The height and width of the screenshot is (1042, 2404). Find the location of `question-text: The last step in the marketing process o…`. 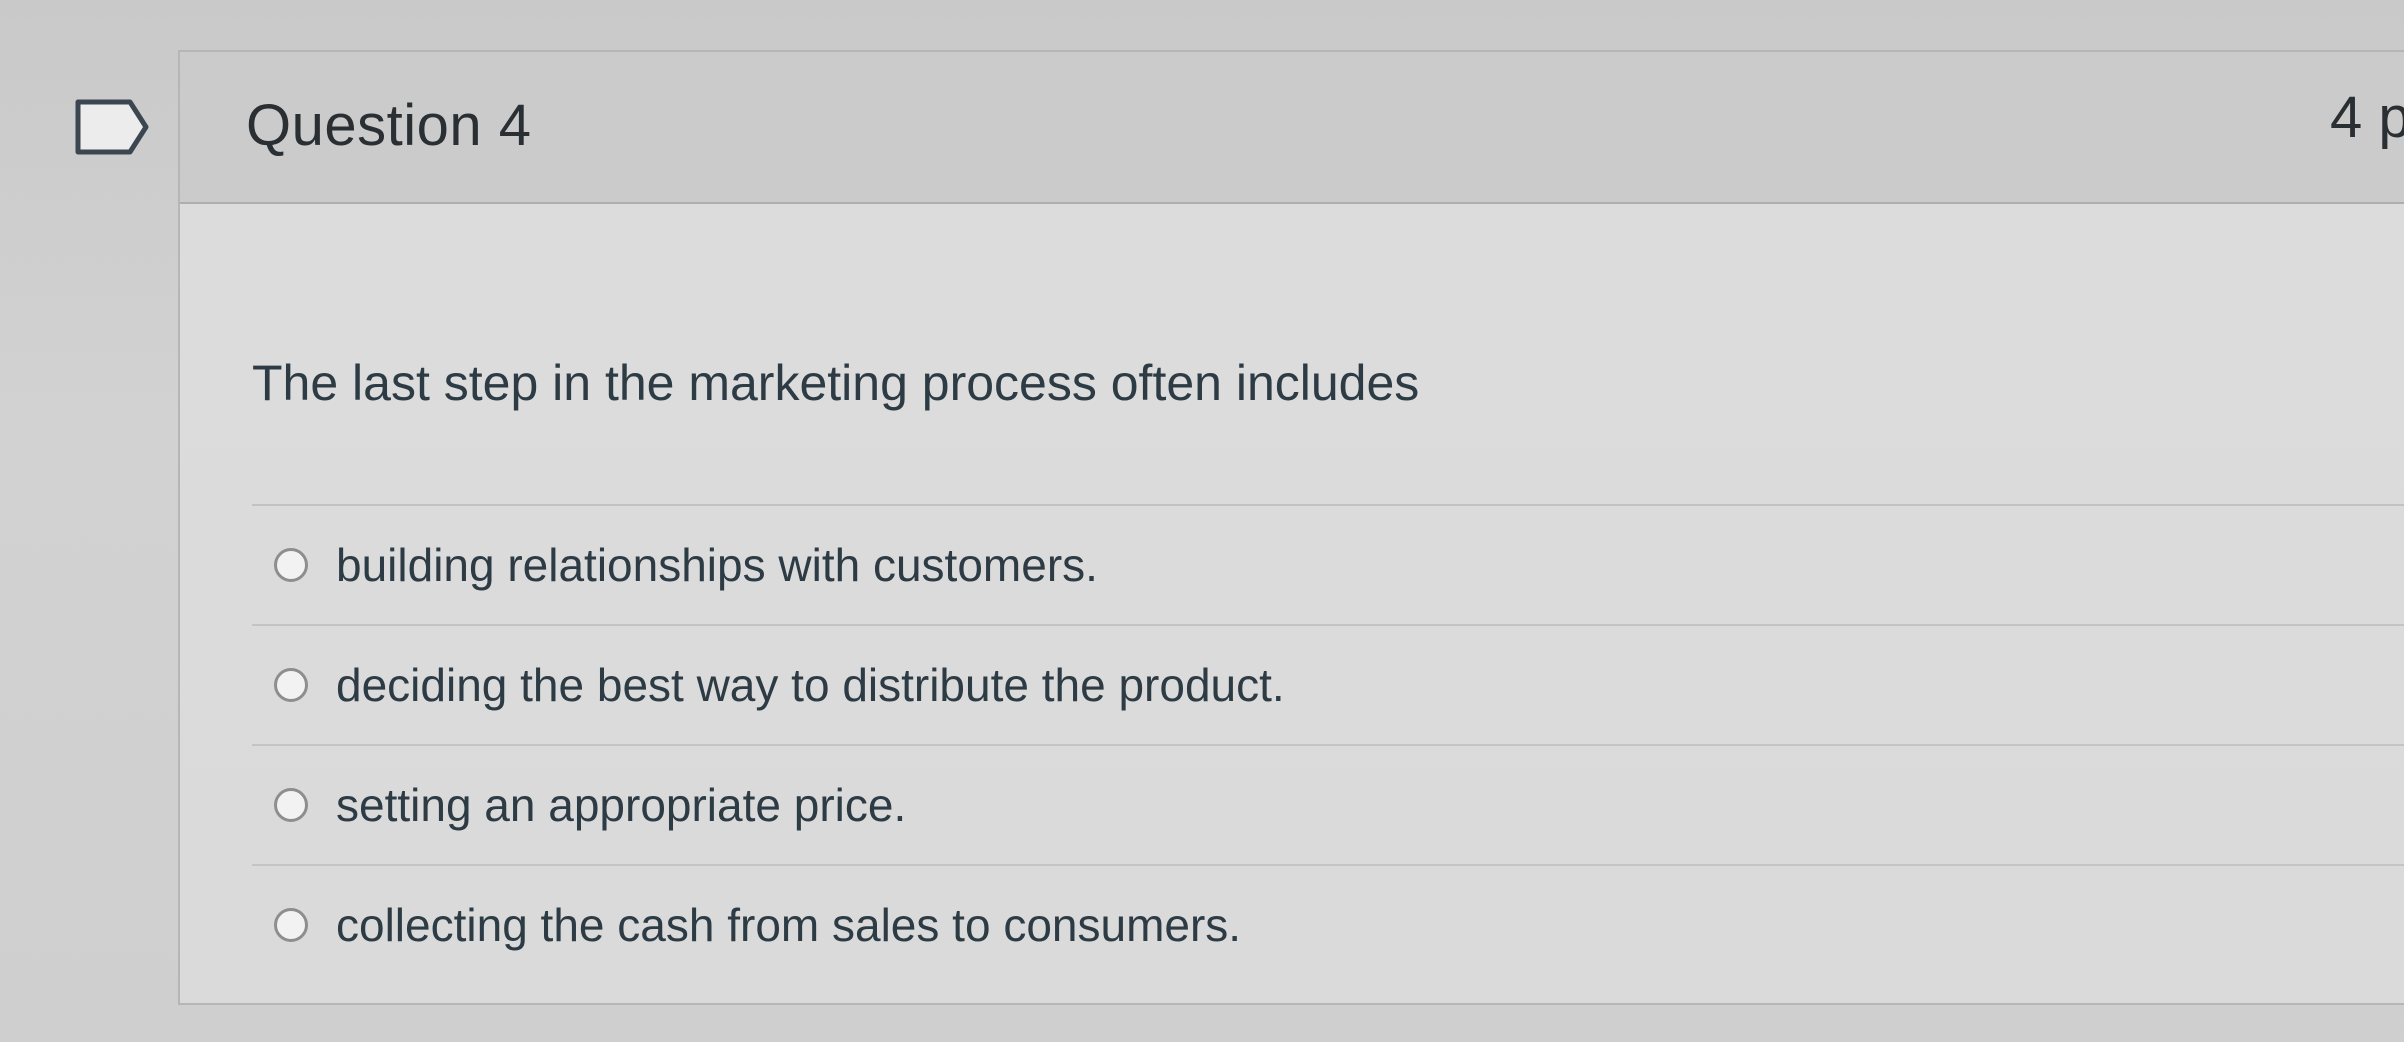

question-text: The last step in the marketing process o… is located at coordinates (836, 383).